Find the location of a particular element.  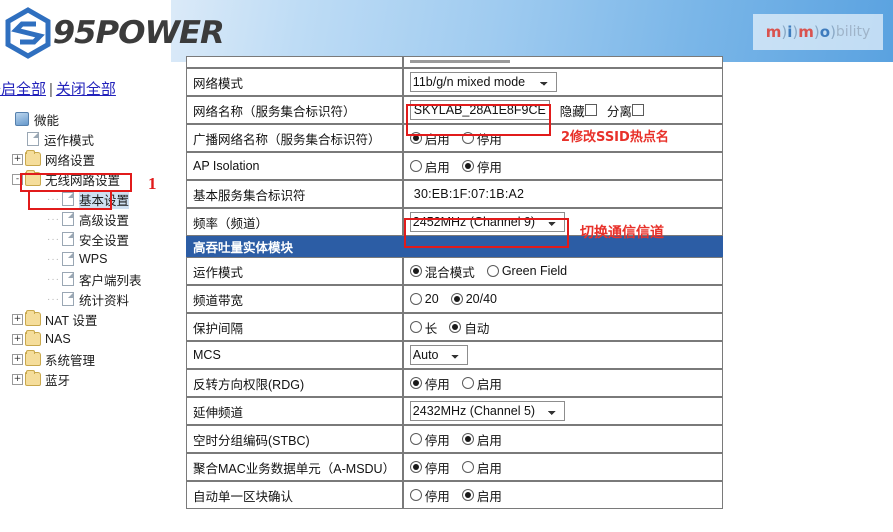

tree-item-8: ··· 客户端列表 is located at coordinates (85, 279).